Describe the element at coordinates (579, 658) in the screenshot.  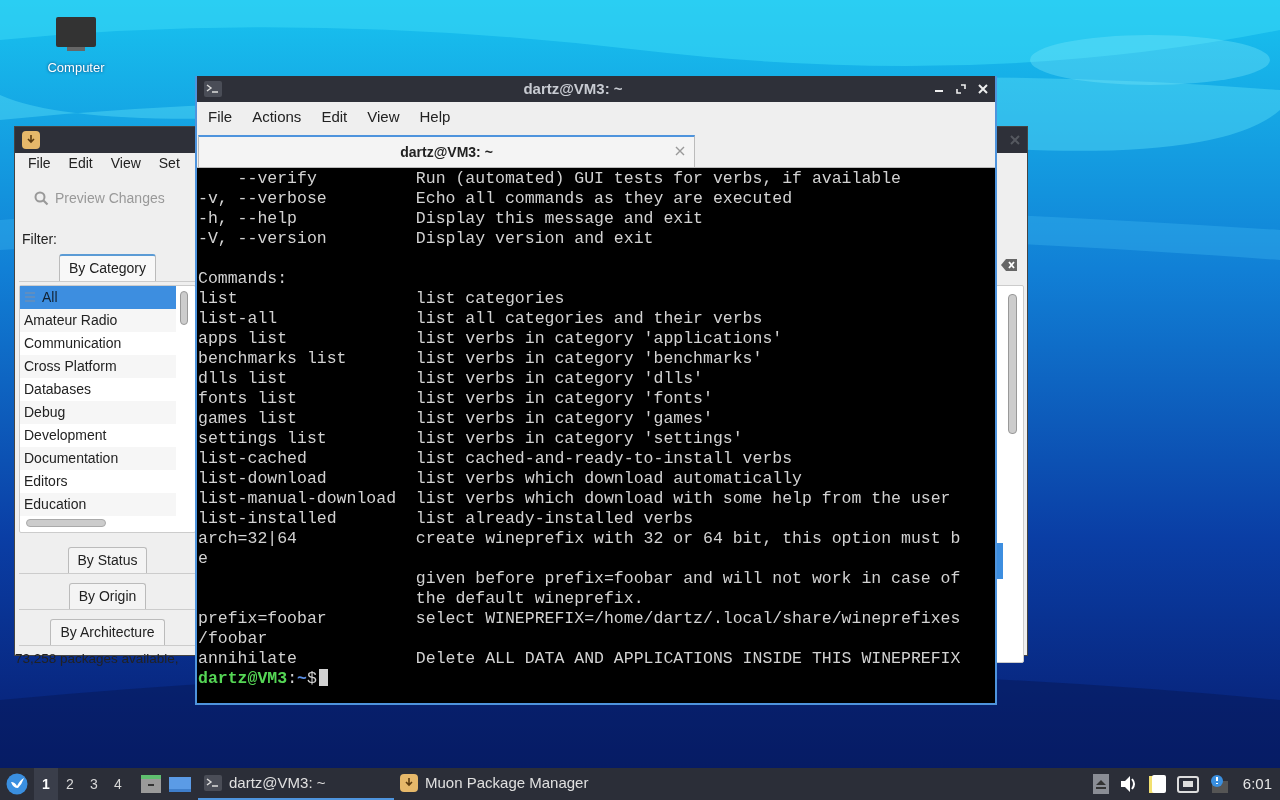
I see `terminal-line: annihilate Delete ALL DATA AND APPLICATIONS INSIDE THIS WINEPREFIX` at that location.